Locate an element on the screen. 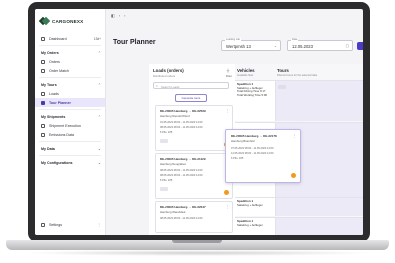  load-route: DE-20095 Hamburg → DE-22529 is located at coordinates (183, 111).